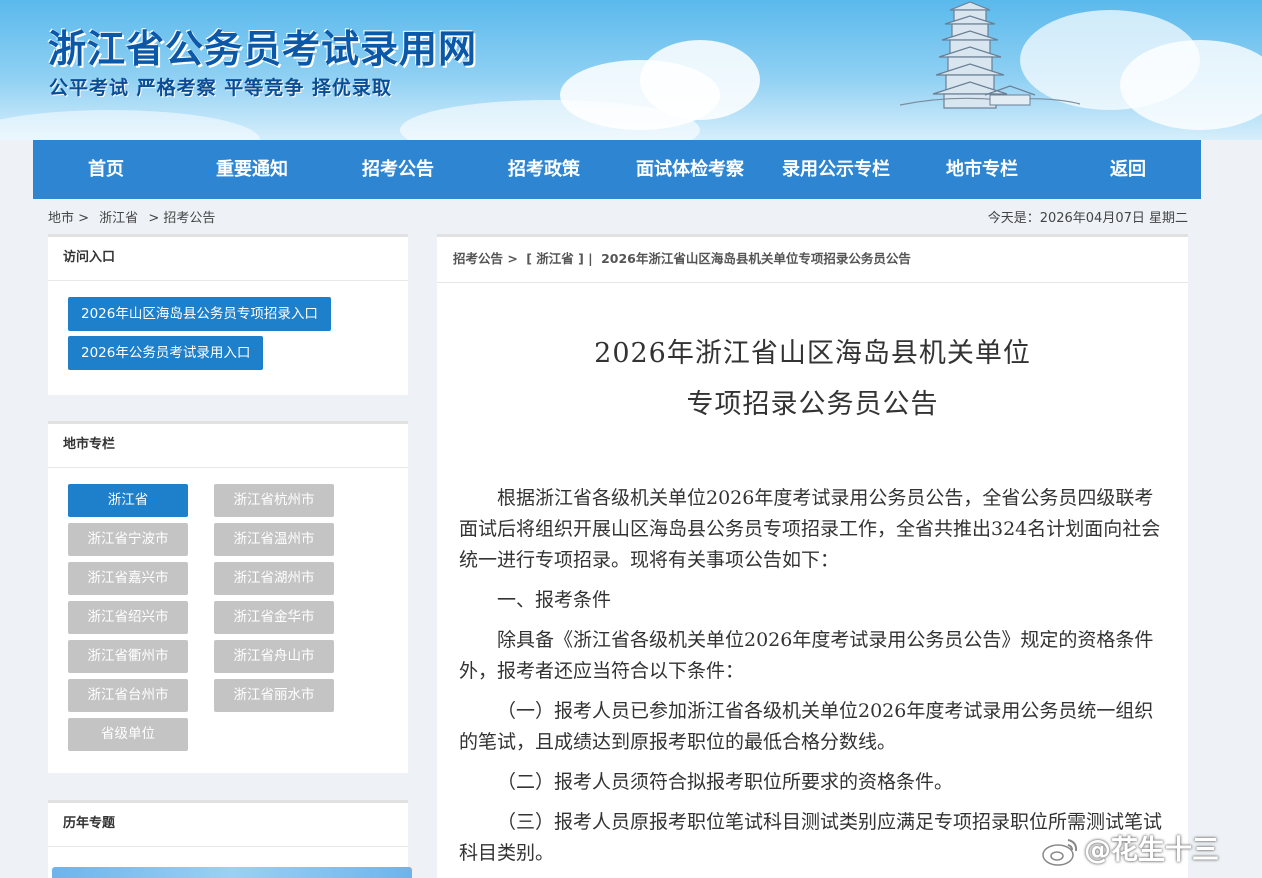  What do you see at coordinates (274, 695) in the screenshot?
I see `city-lishui: 浙江省丽水市` at bounding box center [274, 695].